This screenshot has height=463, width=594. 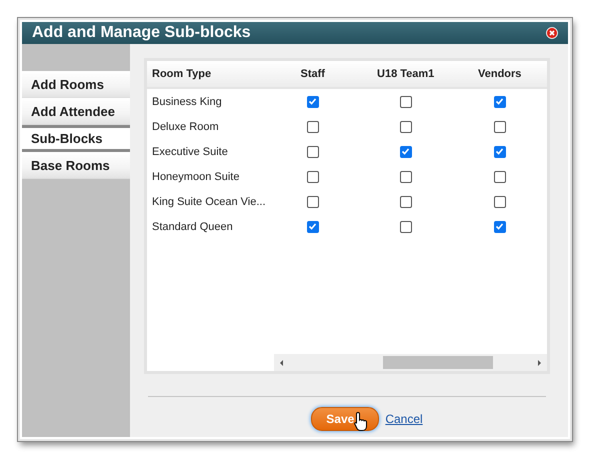 What do you see at coordinates (404, 419) in the screenshot?
I see `cancel-link: Cancel` at bounding box center [404, 419].